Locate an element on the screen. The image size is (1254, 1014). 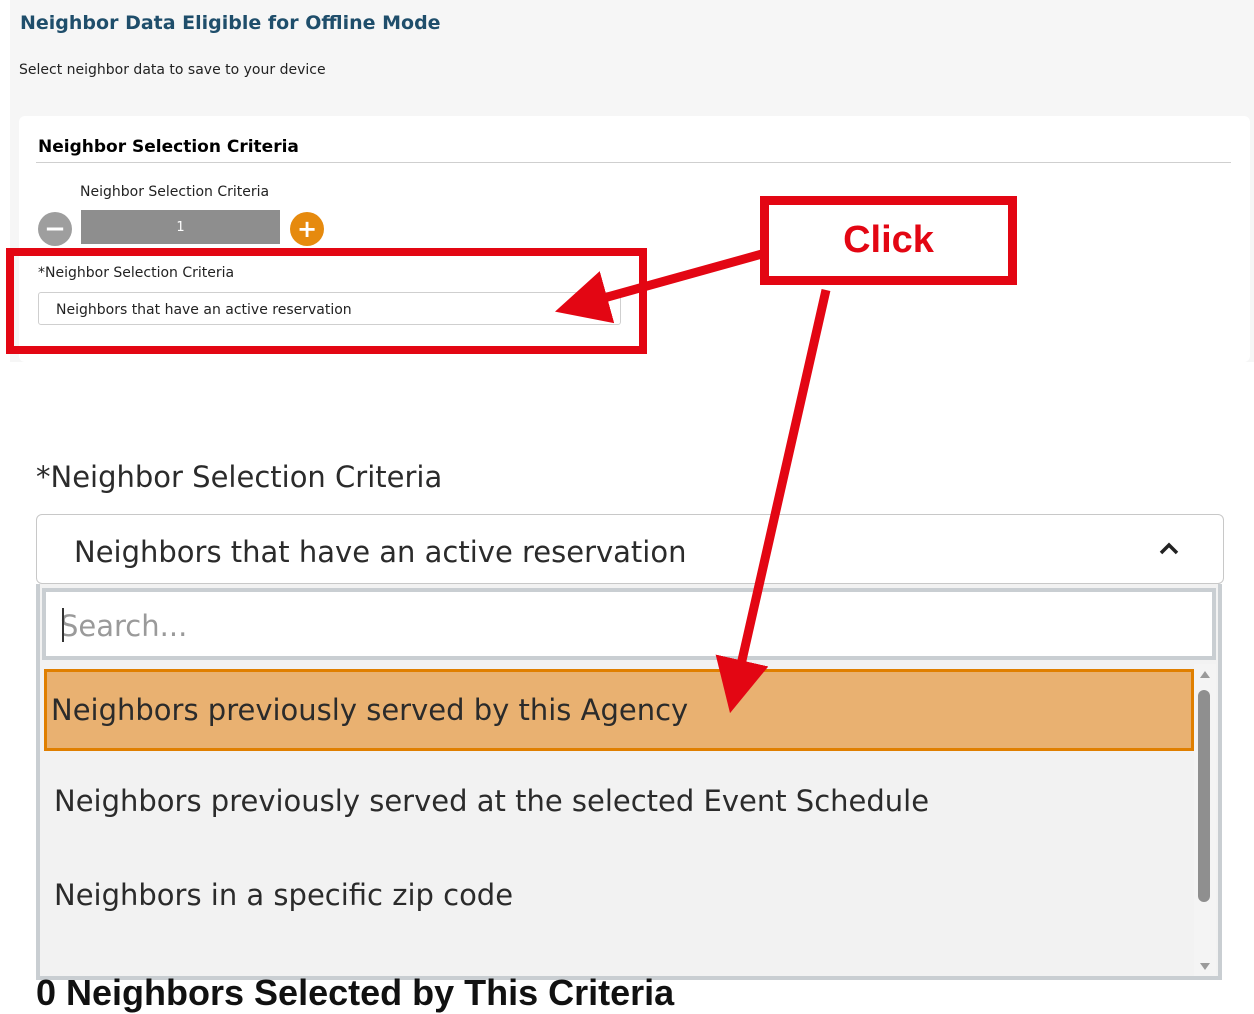
dropdown-option-zip-code: Neighbors in a specific zip code is located at coordinates (619, 895).